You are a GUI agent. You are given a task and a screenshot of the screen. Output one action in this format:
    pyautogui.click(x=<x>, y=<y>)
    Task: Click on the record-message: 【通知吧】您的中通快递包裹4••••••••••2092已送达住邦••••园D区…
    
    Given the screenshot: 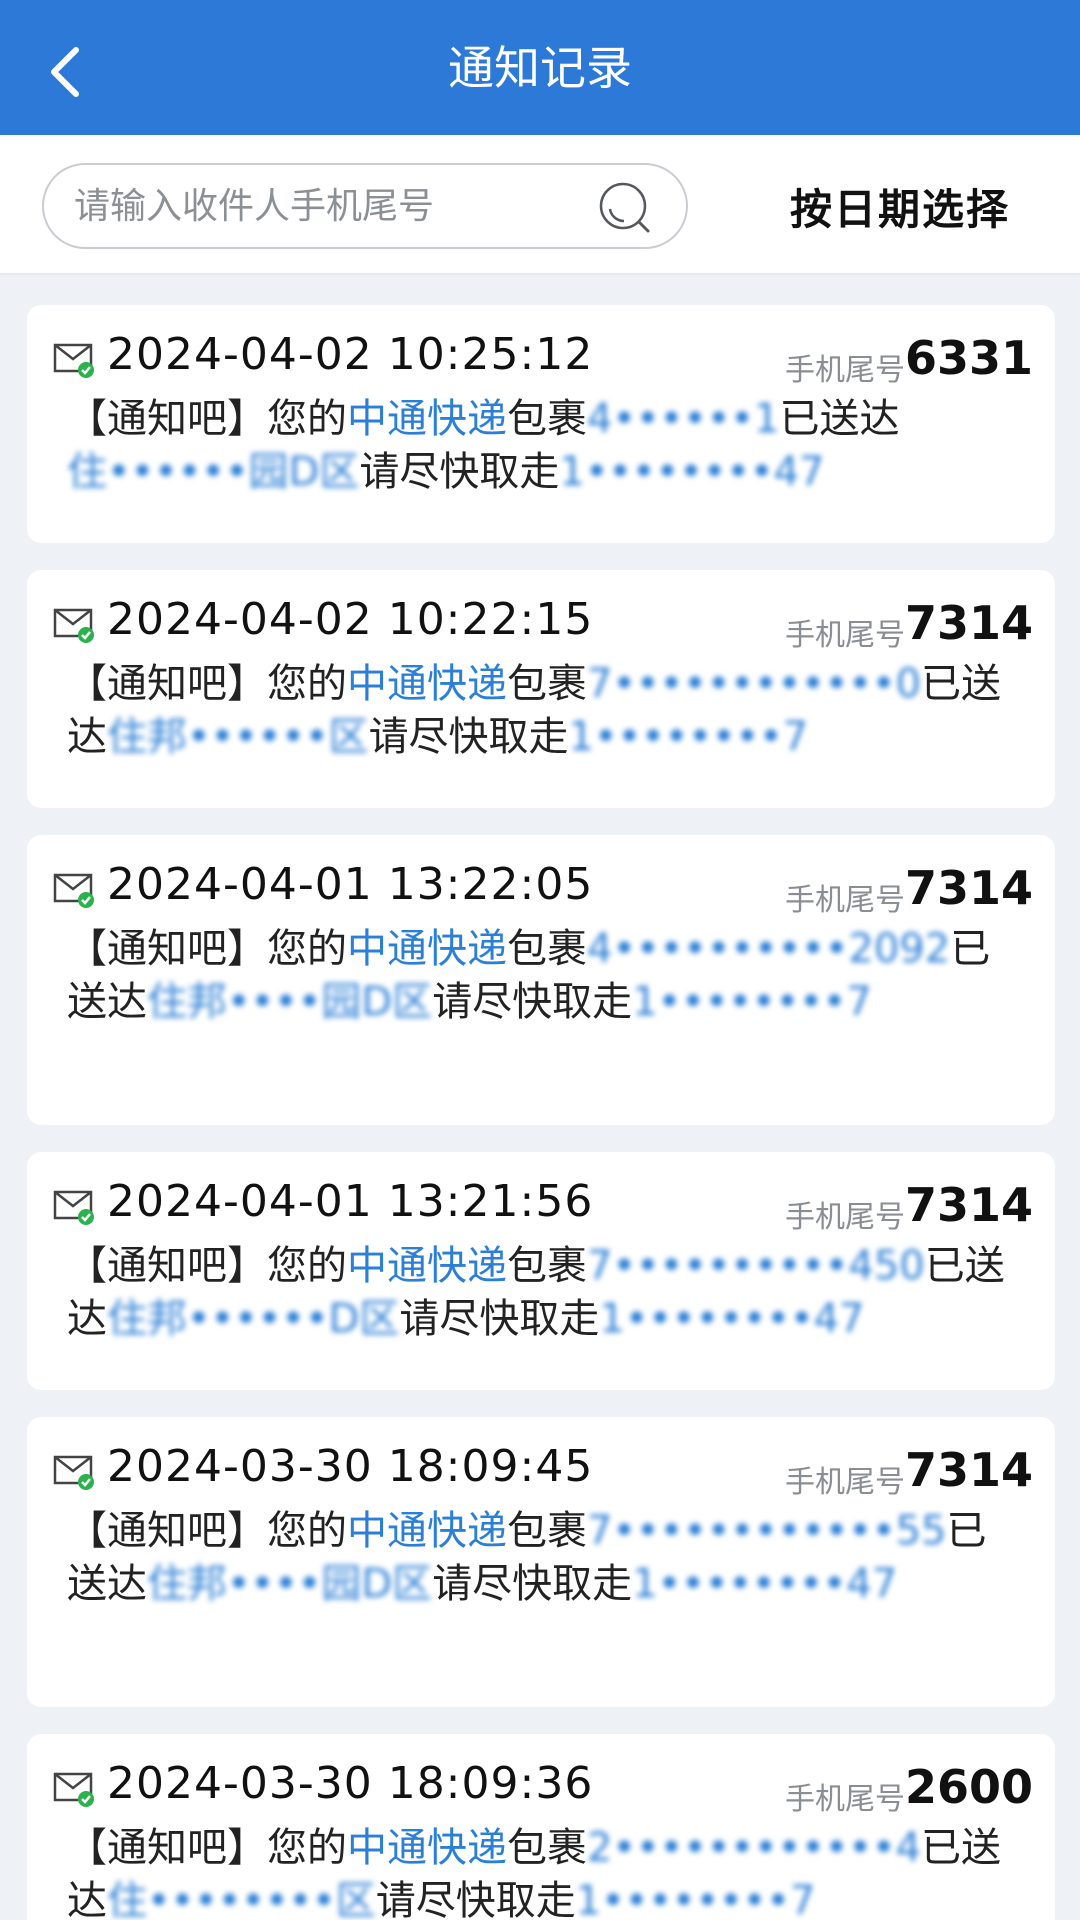 What is the action you would take?
    pyautogui.click(x=546, y=976)
    